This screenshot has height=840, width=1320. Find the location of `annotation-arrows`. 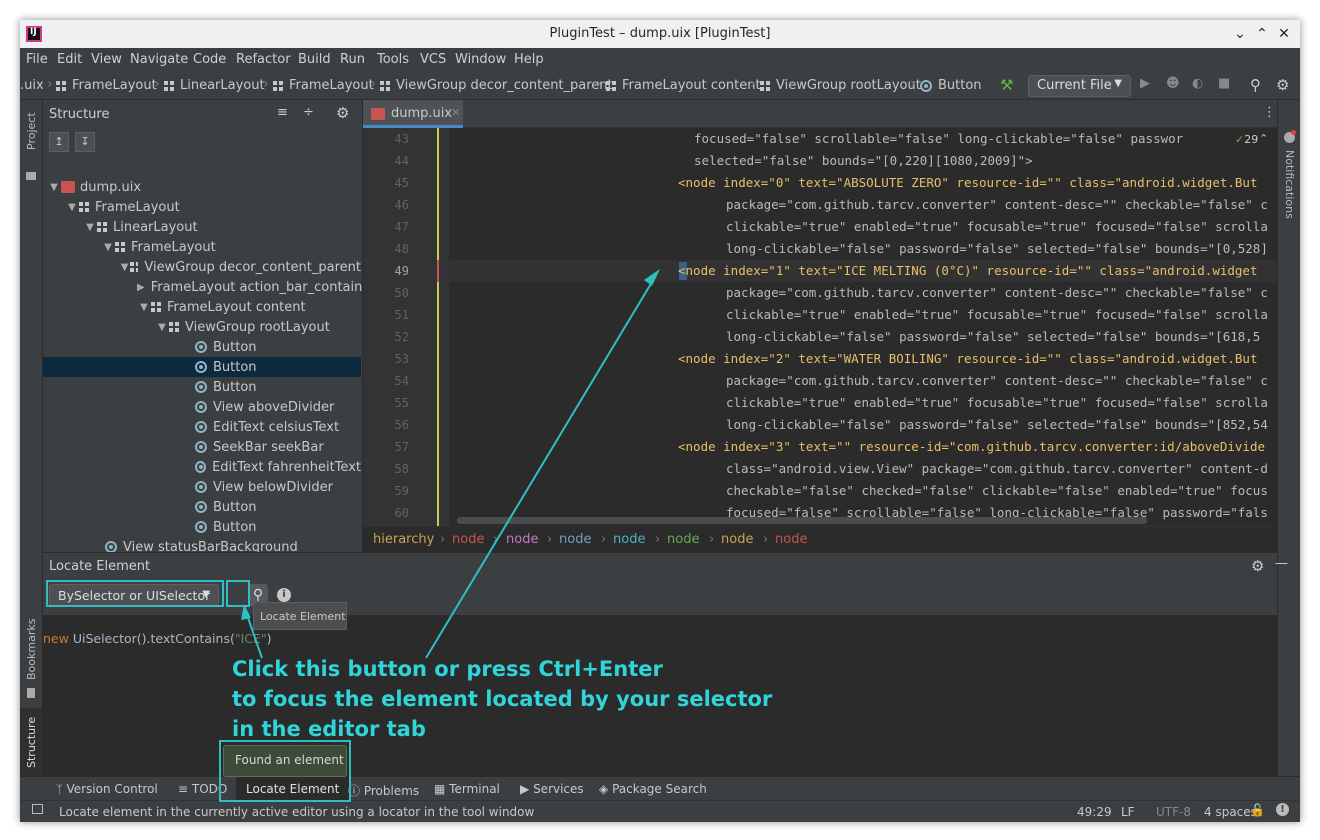

annotation-arrows is located at coordinates (450, 464).